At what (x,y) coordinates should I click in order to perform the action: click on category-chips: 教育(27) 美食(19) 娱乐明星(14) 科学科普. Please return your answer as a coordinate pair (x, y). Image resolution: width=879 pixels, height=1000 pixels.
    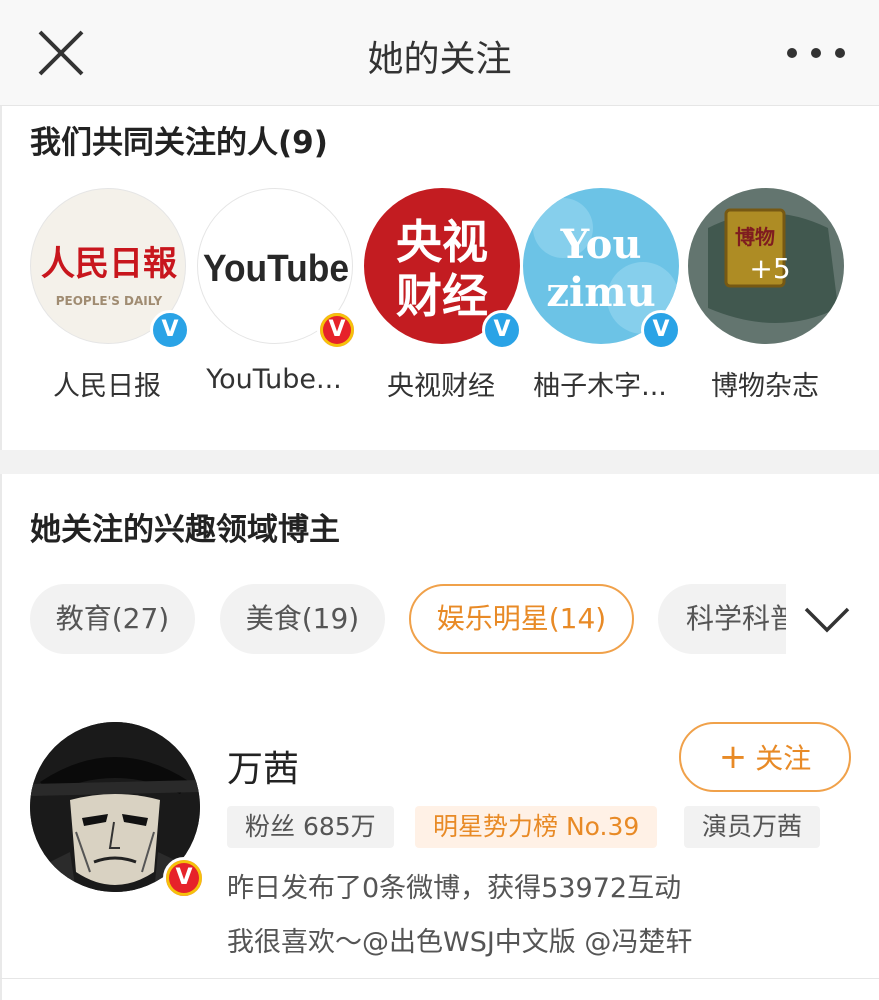
    Looking at the image, I should click on (439, 619).